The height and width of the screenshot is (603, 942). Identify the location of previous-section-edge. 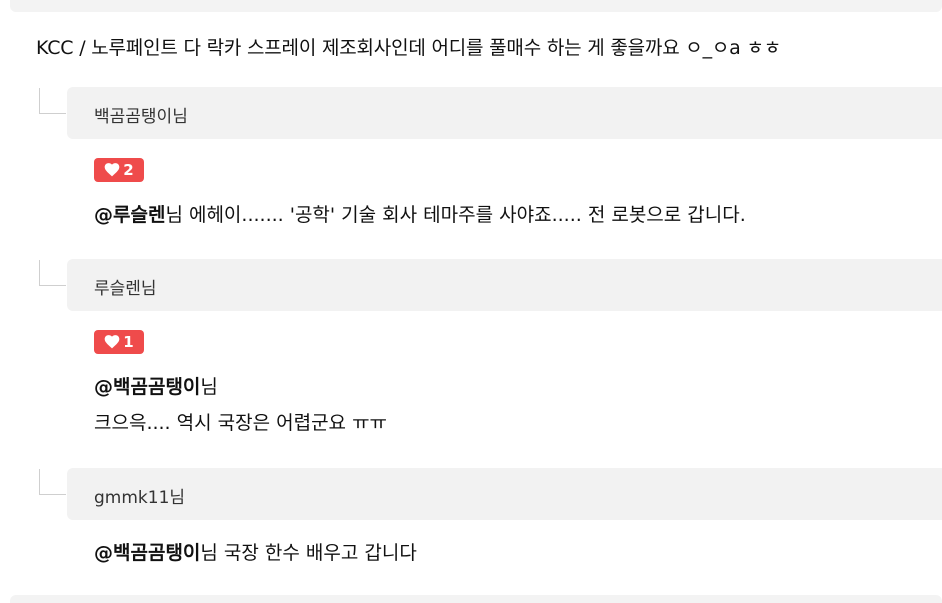
(476, 6).